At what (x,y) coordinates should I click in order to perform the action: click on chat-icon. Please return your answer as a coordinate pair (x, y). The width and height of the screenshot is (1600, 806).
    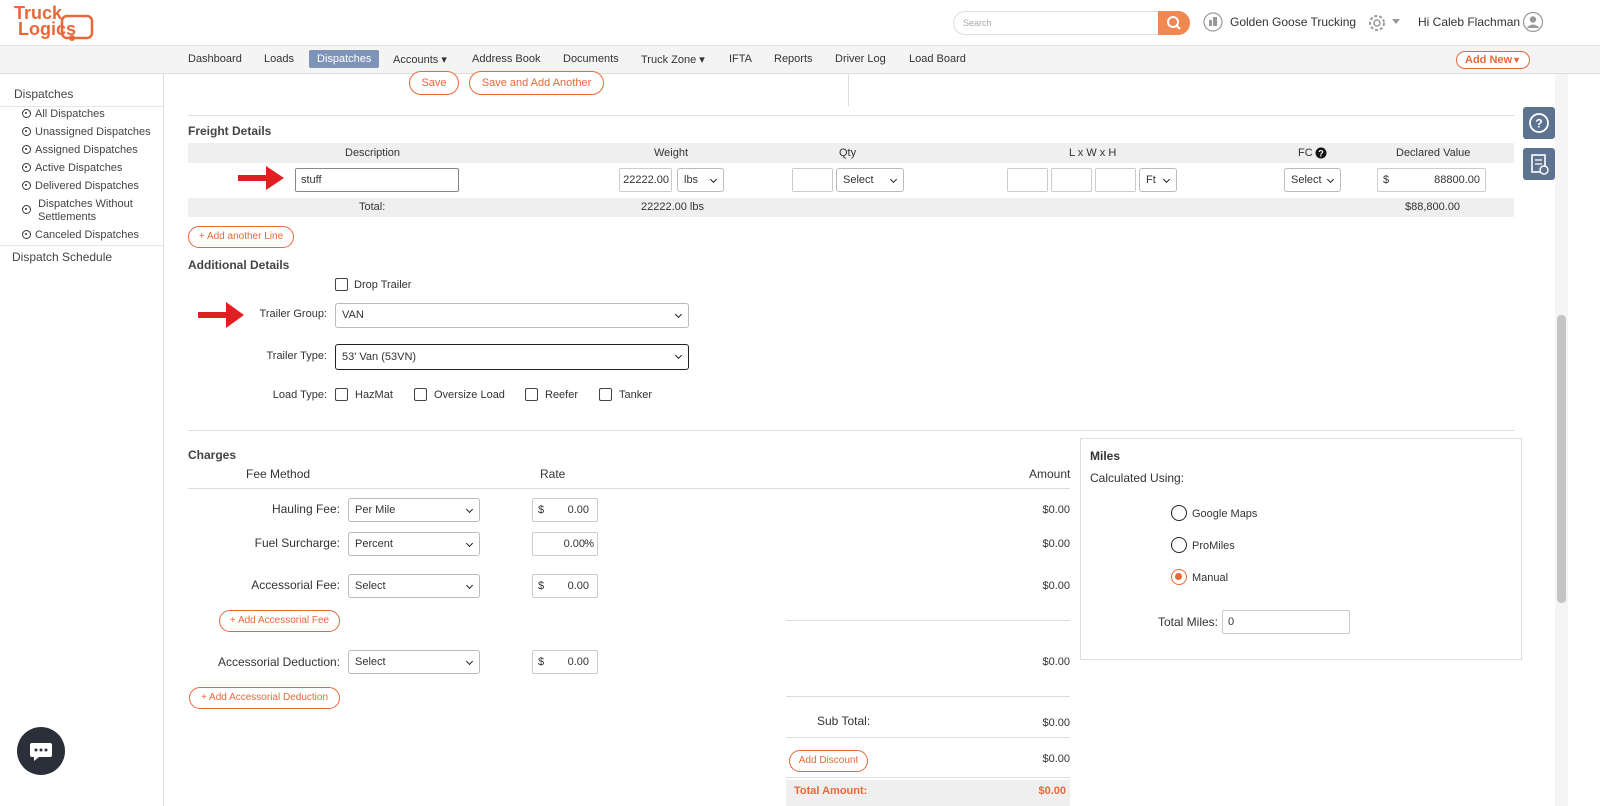
    Looking at the image, I should click on (41, 752).